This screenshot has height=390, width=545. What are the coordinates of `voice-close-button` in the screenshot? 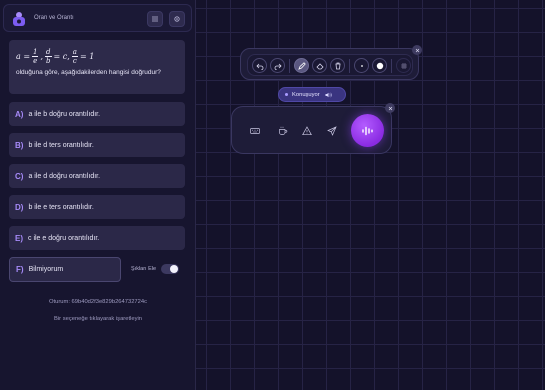 It's located at (390, 108).